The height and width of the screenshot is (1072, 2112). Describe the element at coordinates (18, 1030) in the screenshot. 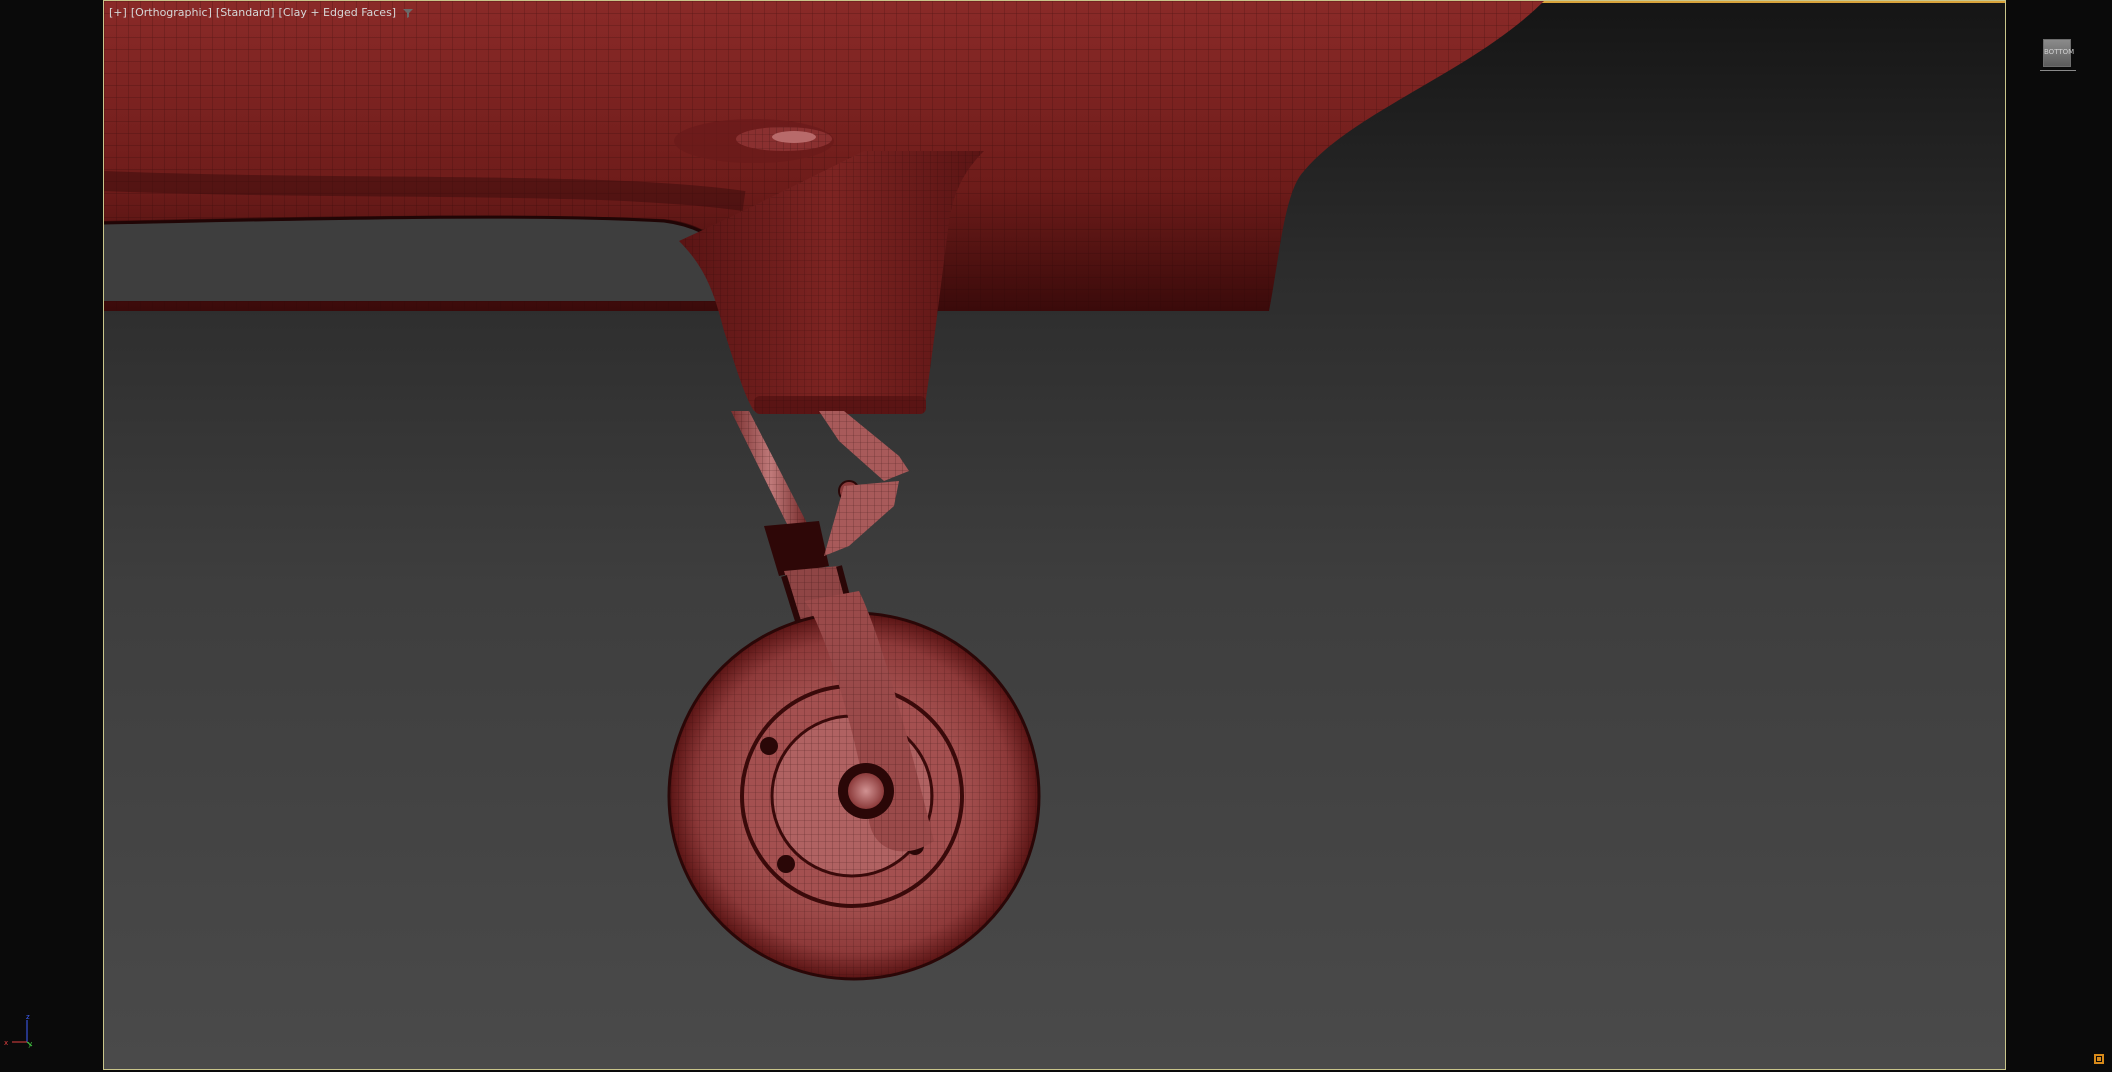

I see `axis-tripod-icon: z x y` at that location.